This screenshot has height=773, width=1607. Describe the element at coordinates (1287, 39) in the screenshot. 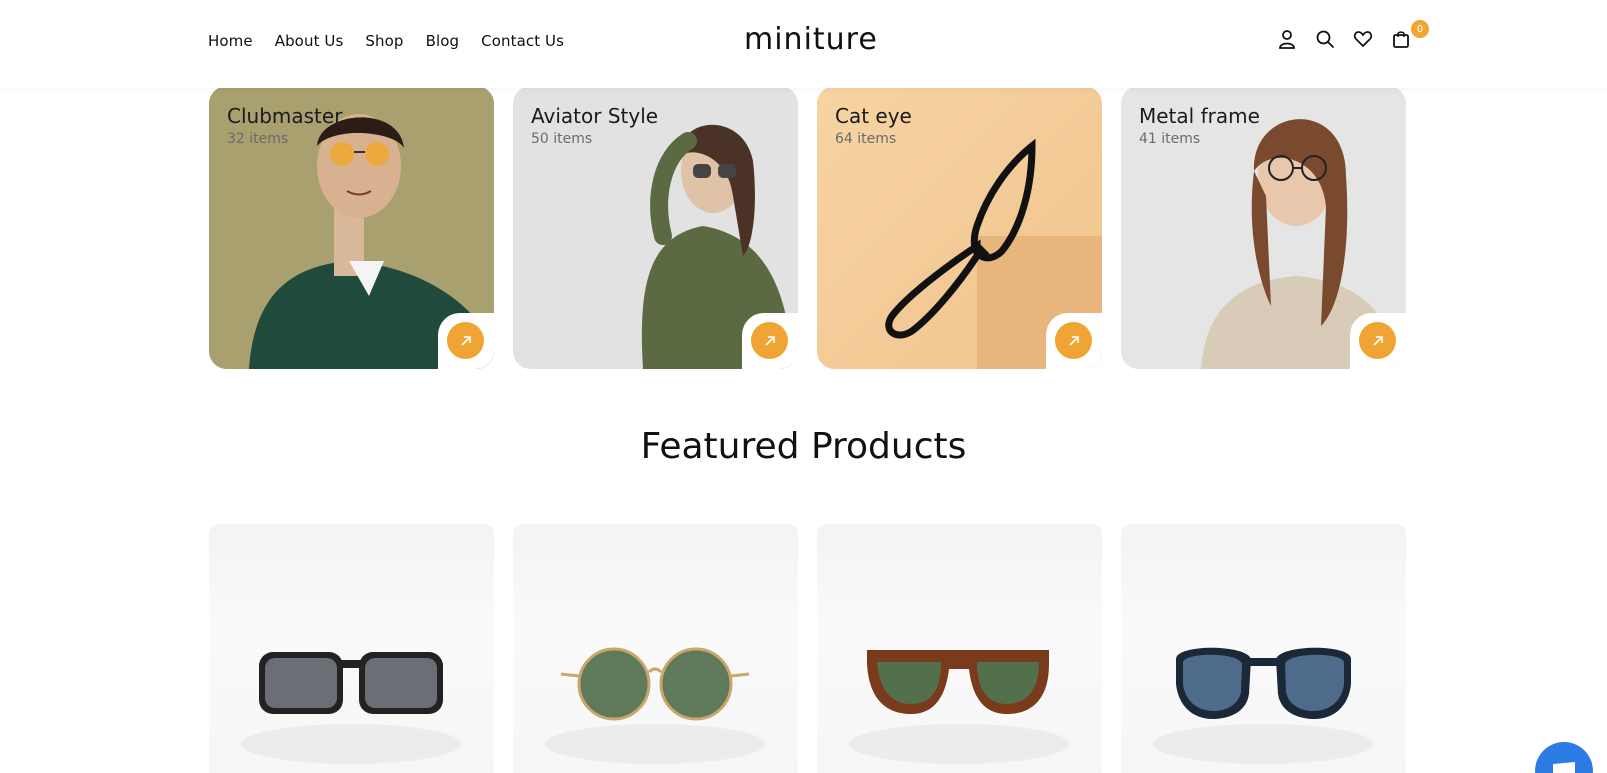

I see `user-icon` at that location.